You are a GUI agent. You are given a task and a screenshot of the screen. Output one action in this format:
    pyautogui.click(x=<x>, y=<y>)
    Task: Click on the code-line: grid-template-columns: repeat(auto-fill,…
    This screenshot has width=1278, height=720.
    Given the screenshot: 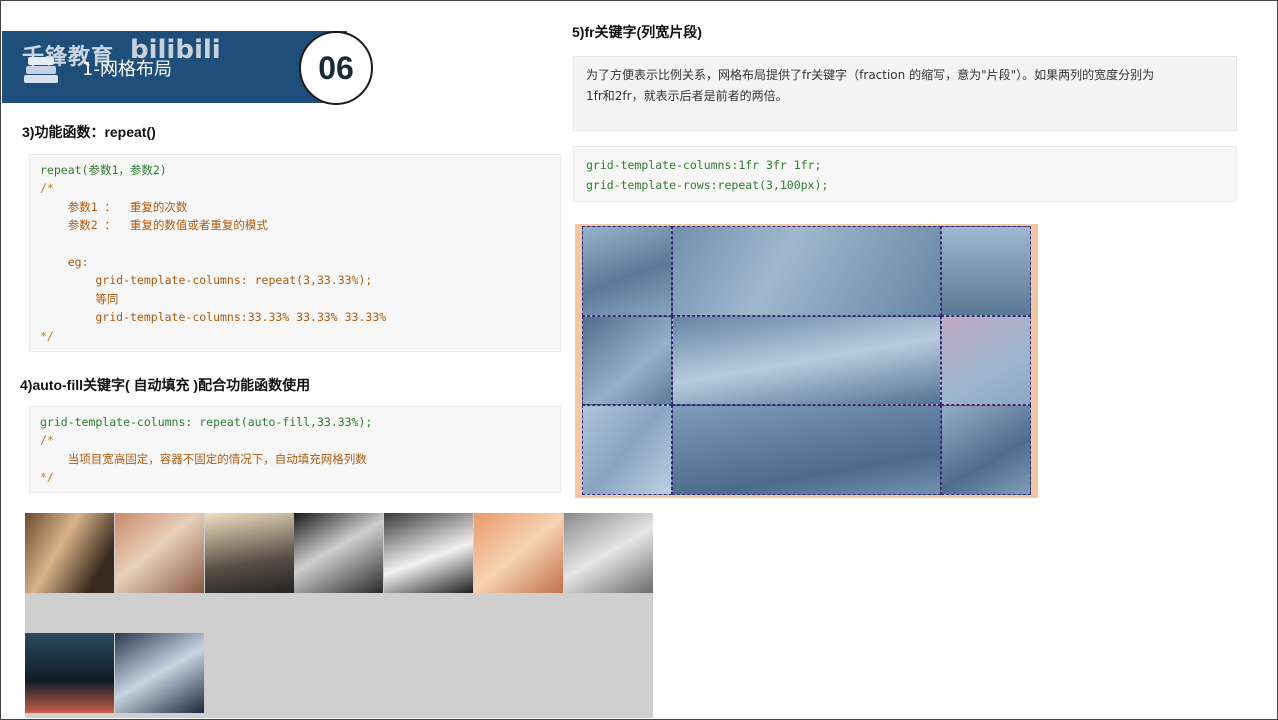 What is the action you would take?
    pyautogui.click(x=206, y=422)
    